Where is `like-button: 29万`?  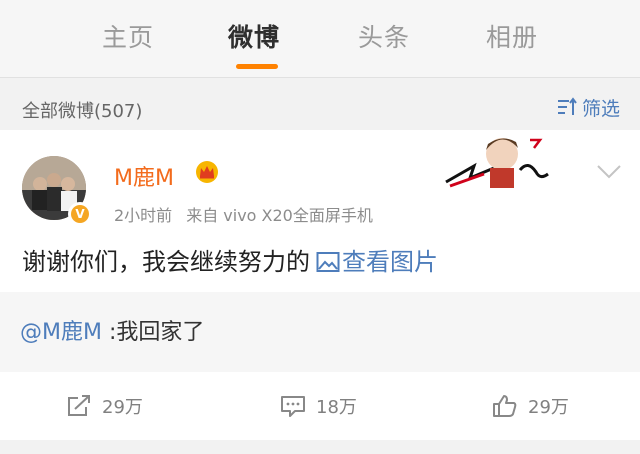
like-button: 29万 is located at coordinates (530, 406).